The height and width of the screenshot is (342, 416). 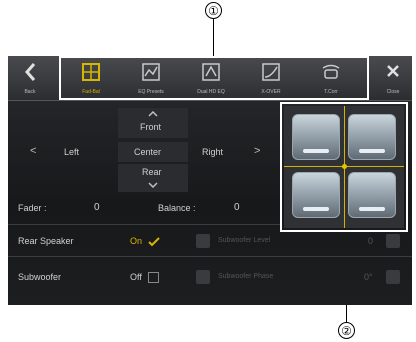 I want to click on right-arrow-icon: >, so click(x=257, y=151).